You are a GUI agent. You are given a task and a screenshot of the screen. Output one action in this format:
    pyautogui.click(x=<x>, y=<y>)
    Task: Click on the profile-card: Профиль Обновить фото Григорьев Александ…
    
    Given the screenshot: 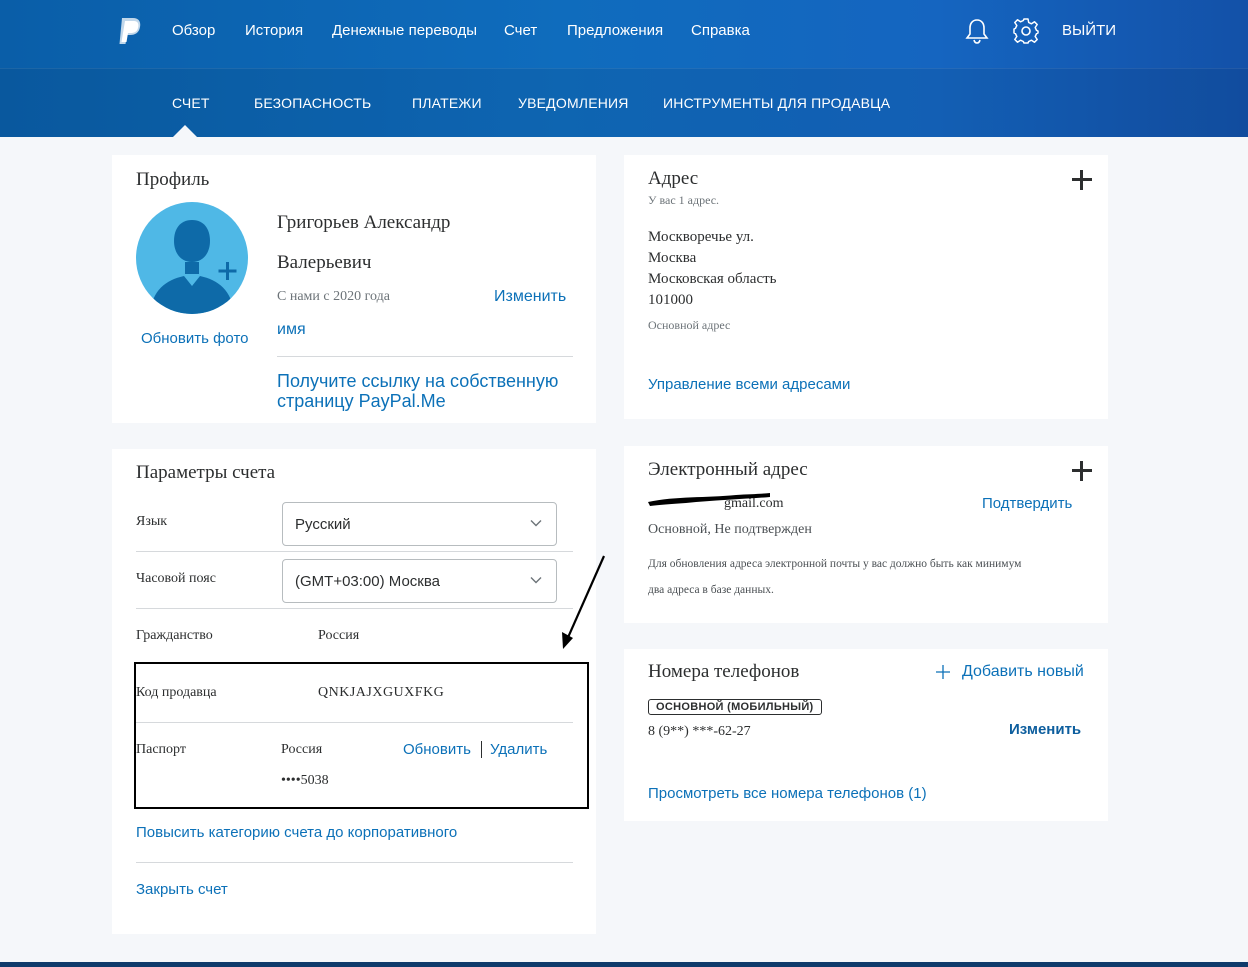 What is the action you would take?
    pyautogui.click(x=354, y=289)
    